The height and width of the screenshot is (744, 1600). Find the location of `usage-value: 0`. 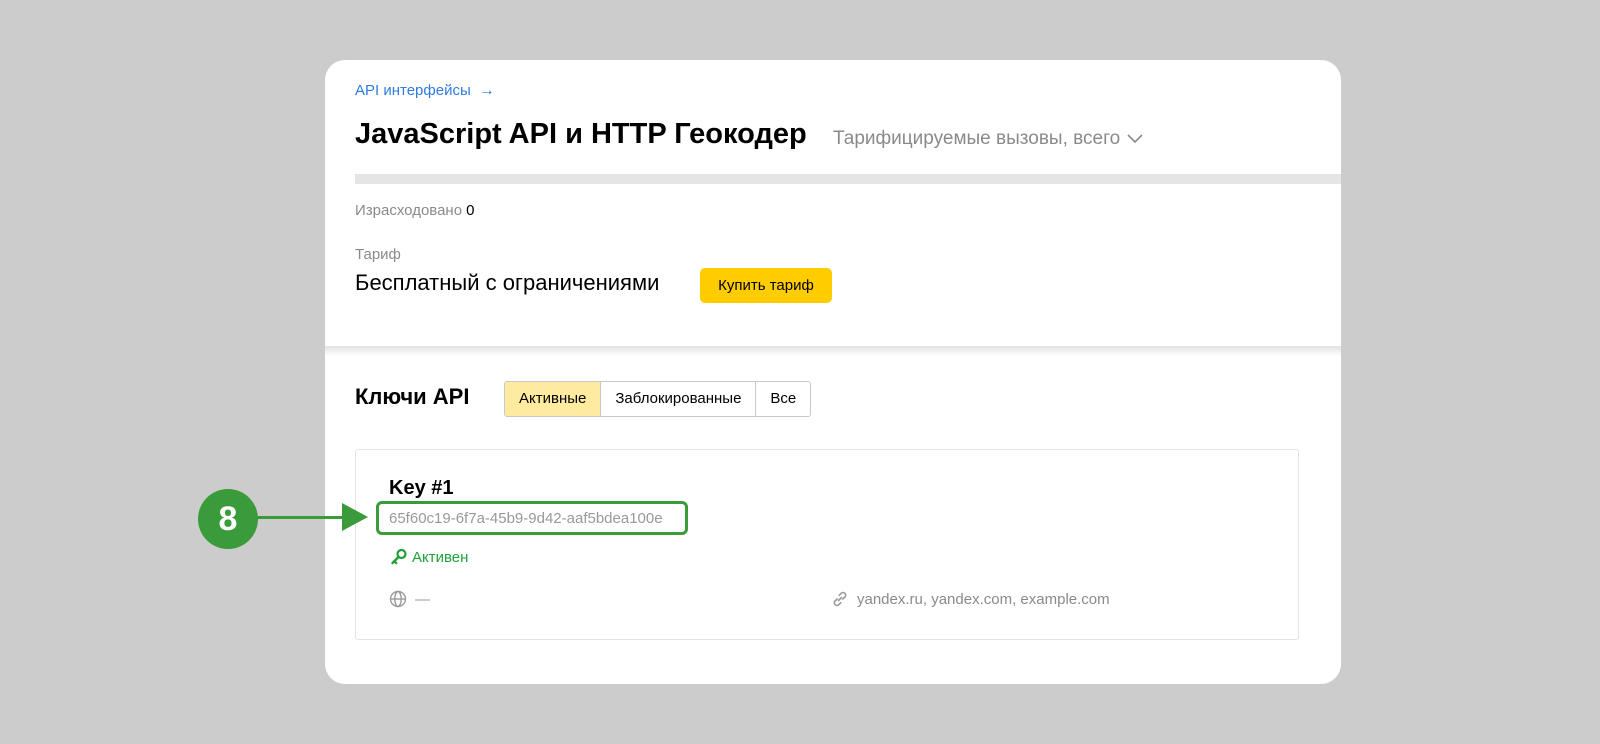

usage-value: 0 is located at coordinates (470, 210).